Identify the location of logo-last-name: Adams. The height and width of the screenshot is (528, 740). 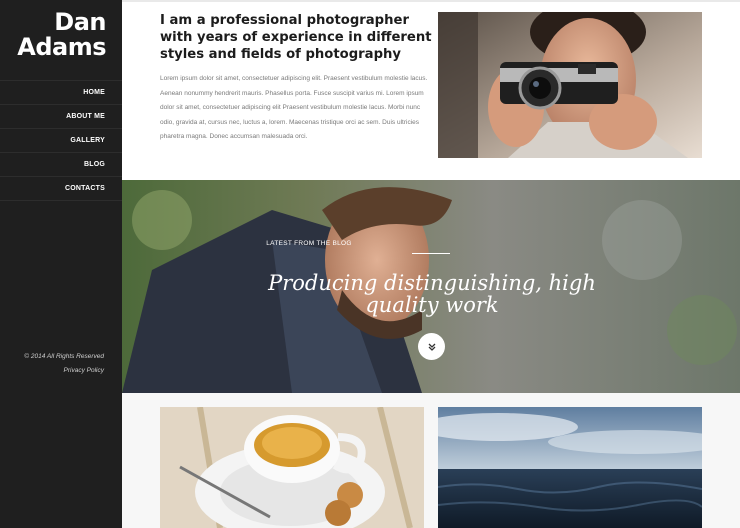
(61, 47).